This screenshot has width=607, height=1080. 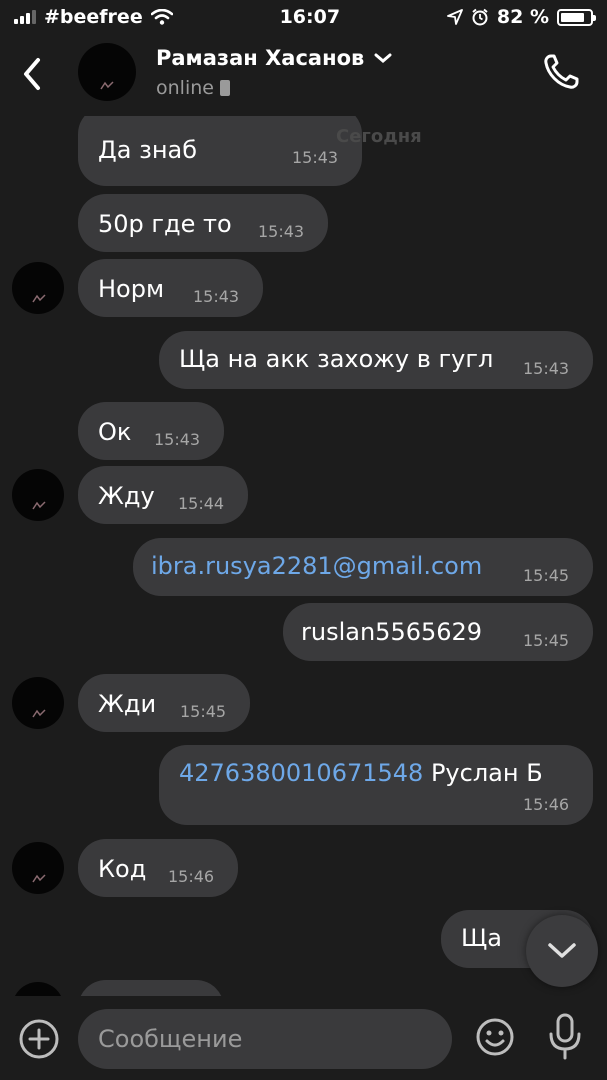 I want to click on message-text: Ща на акк захожу в гугл, so click(x=336, y=359).